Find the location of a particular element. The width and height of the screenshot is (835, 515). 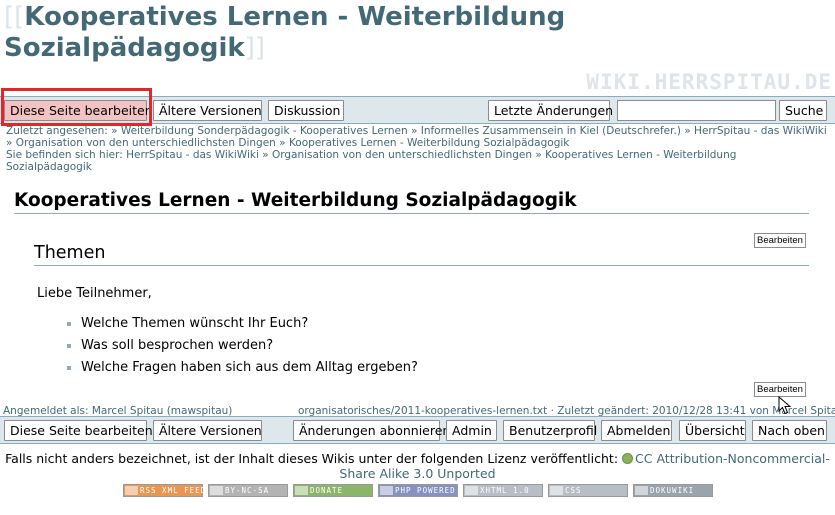

back-to-top-button: Nach oben is located at coordinates (789, 430).